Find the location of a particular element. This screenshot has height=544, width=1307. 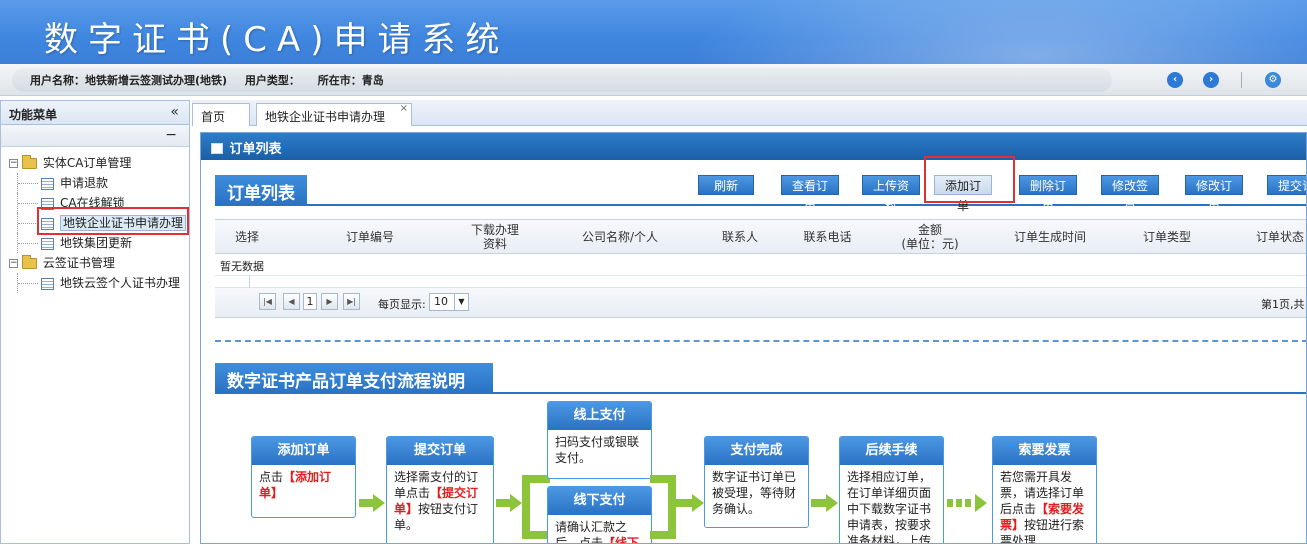

col-amount: 金额 (单位：元) is located at coordinates (930, 237).